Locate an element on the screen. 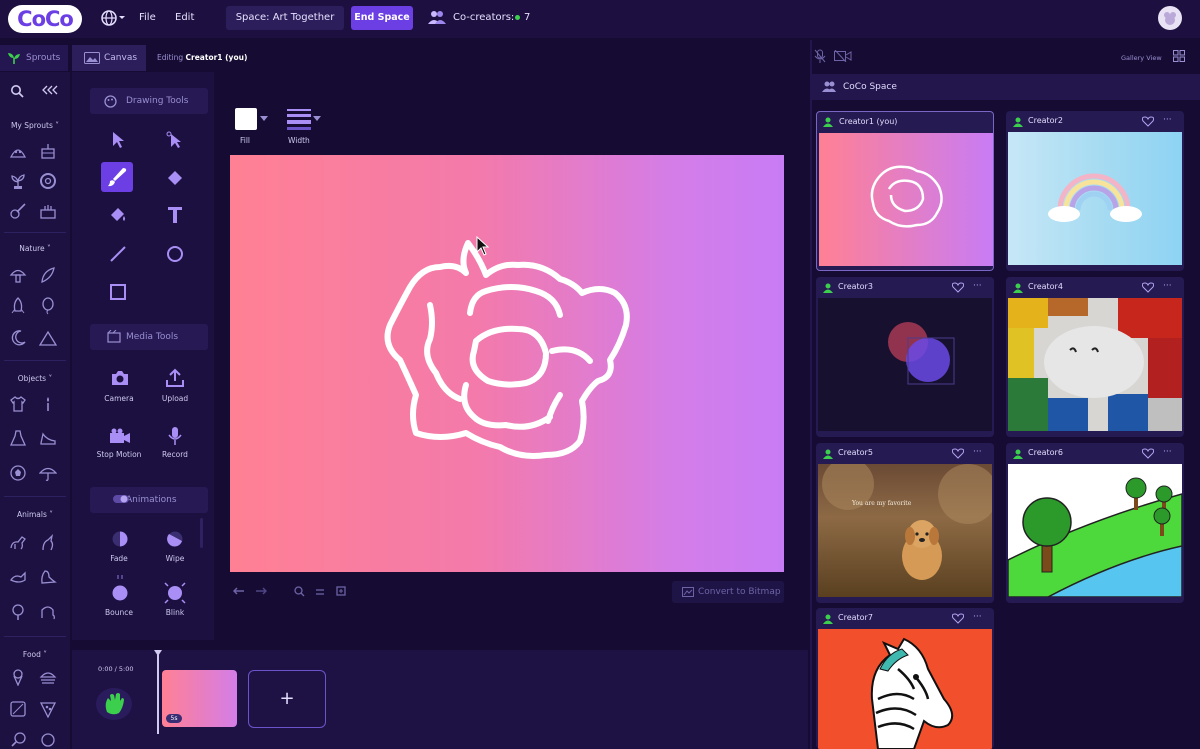 The image size is (1200, 749). fox-icon is located at coordinates (18, 577).